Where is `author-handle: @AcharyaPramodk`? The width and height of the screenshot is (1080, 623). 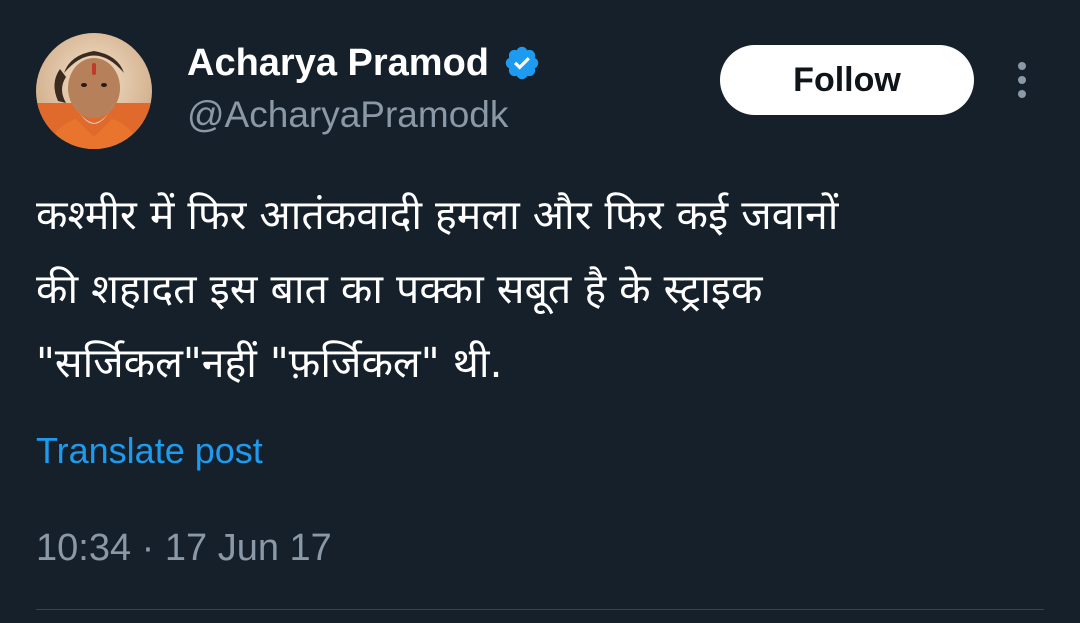
author-handle: @AcharyaPramodk is located at coordinates (347, 115).